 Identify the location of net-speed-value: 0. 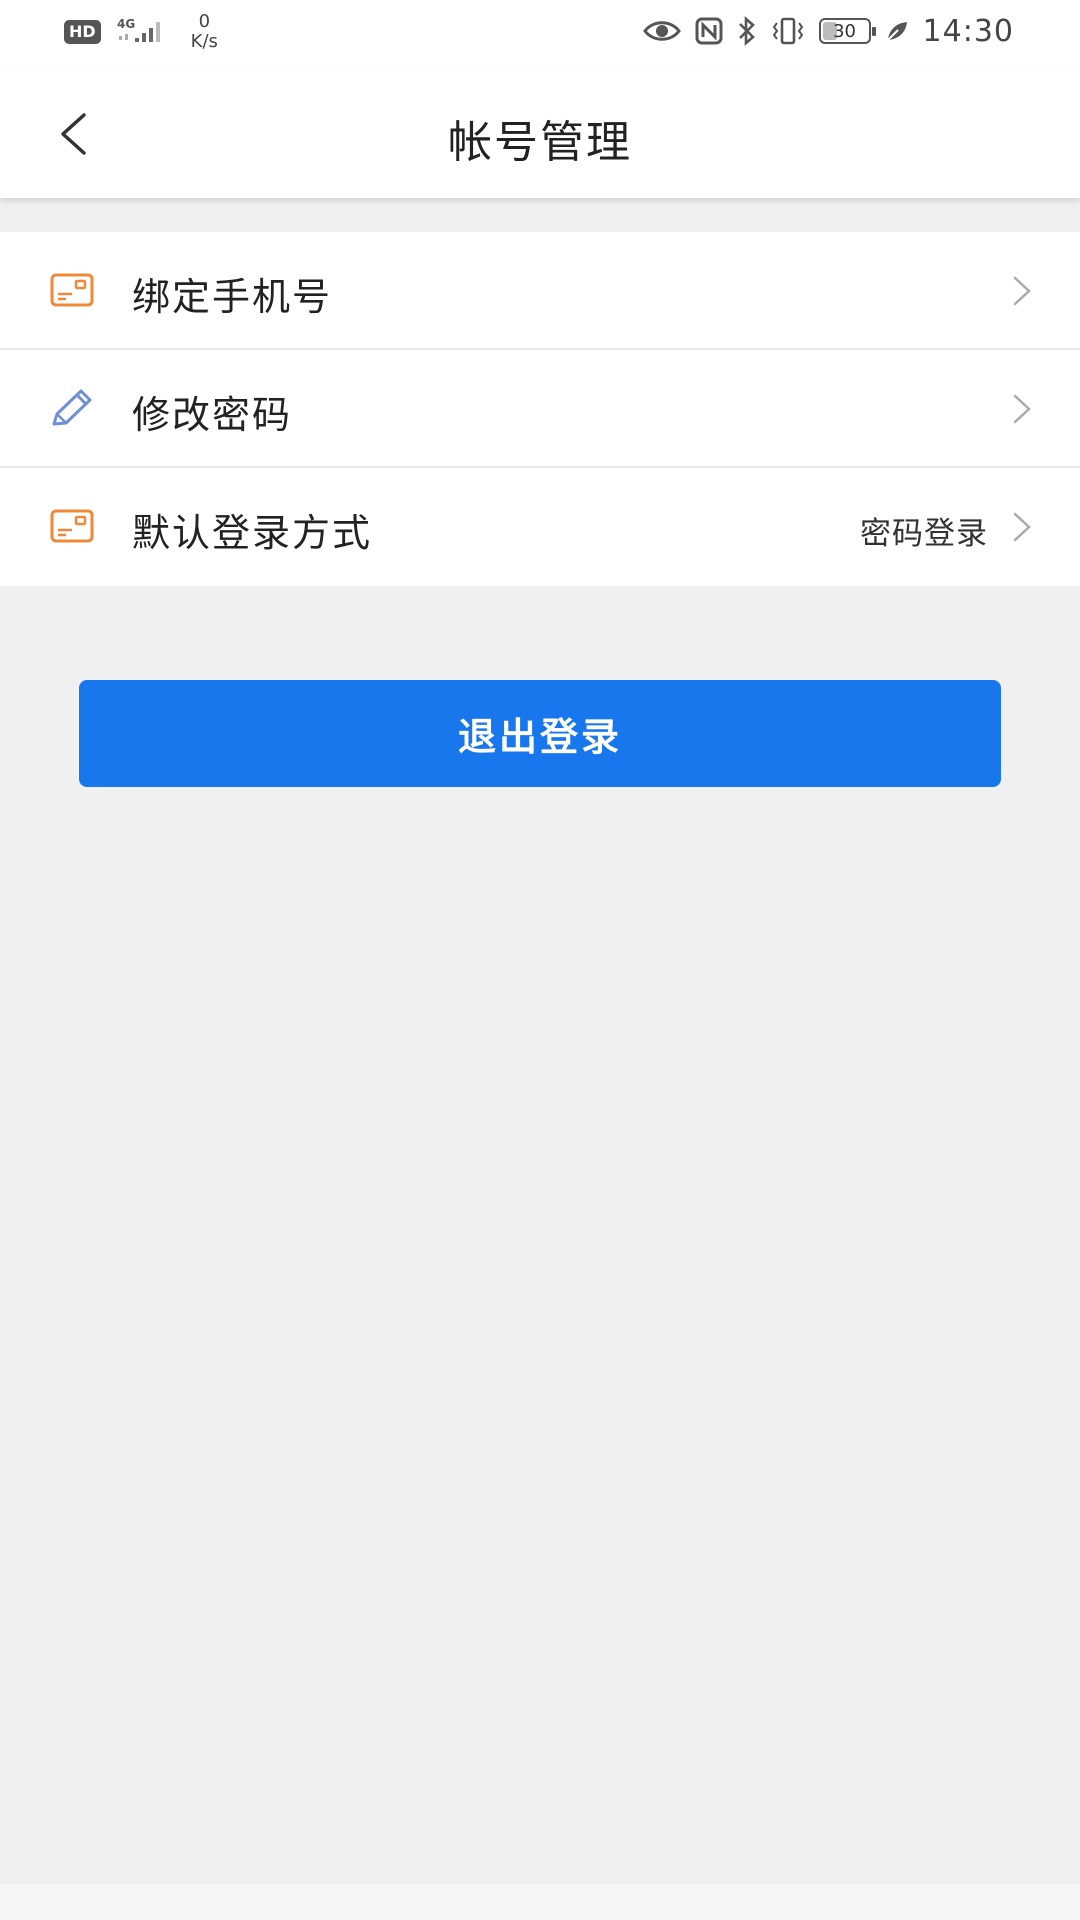
(204, 21).